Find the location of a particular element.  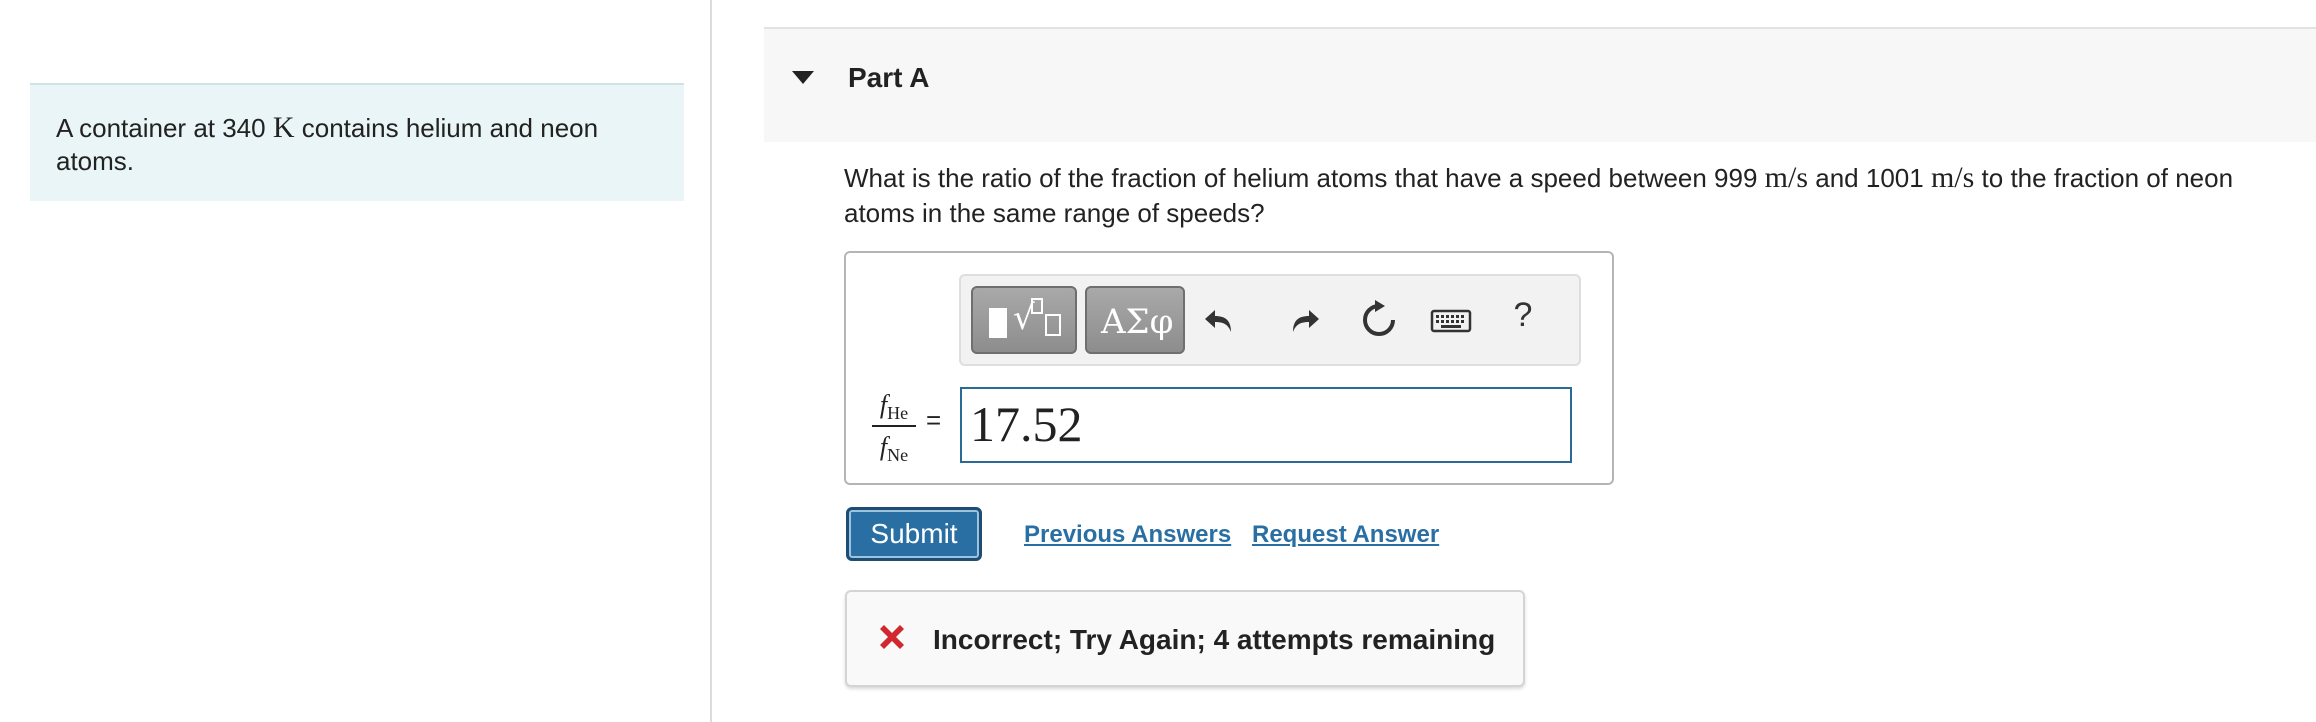

problem-text-prefix: A container at 340 is located at coordinates (161, 128).